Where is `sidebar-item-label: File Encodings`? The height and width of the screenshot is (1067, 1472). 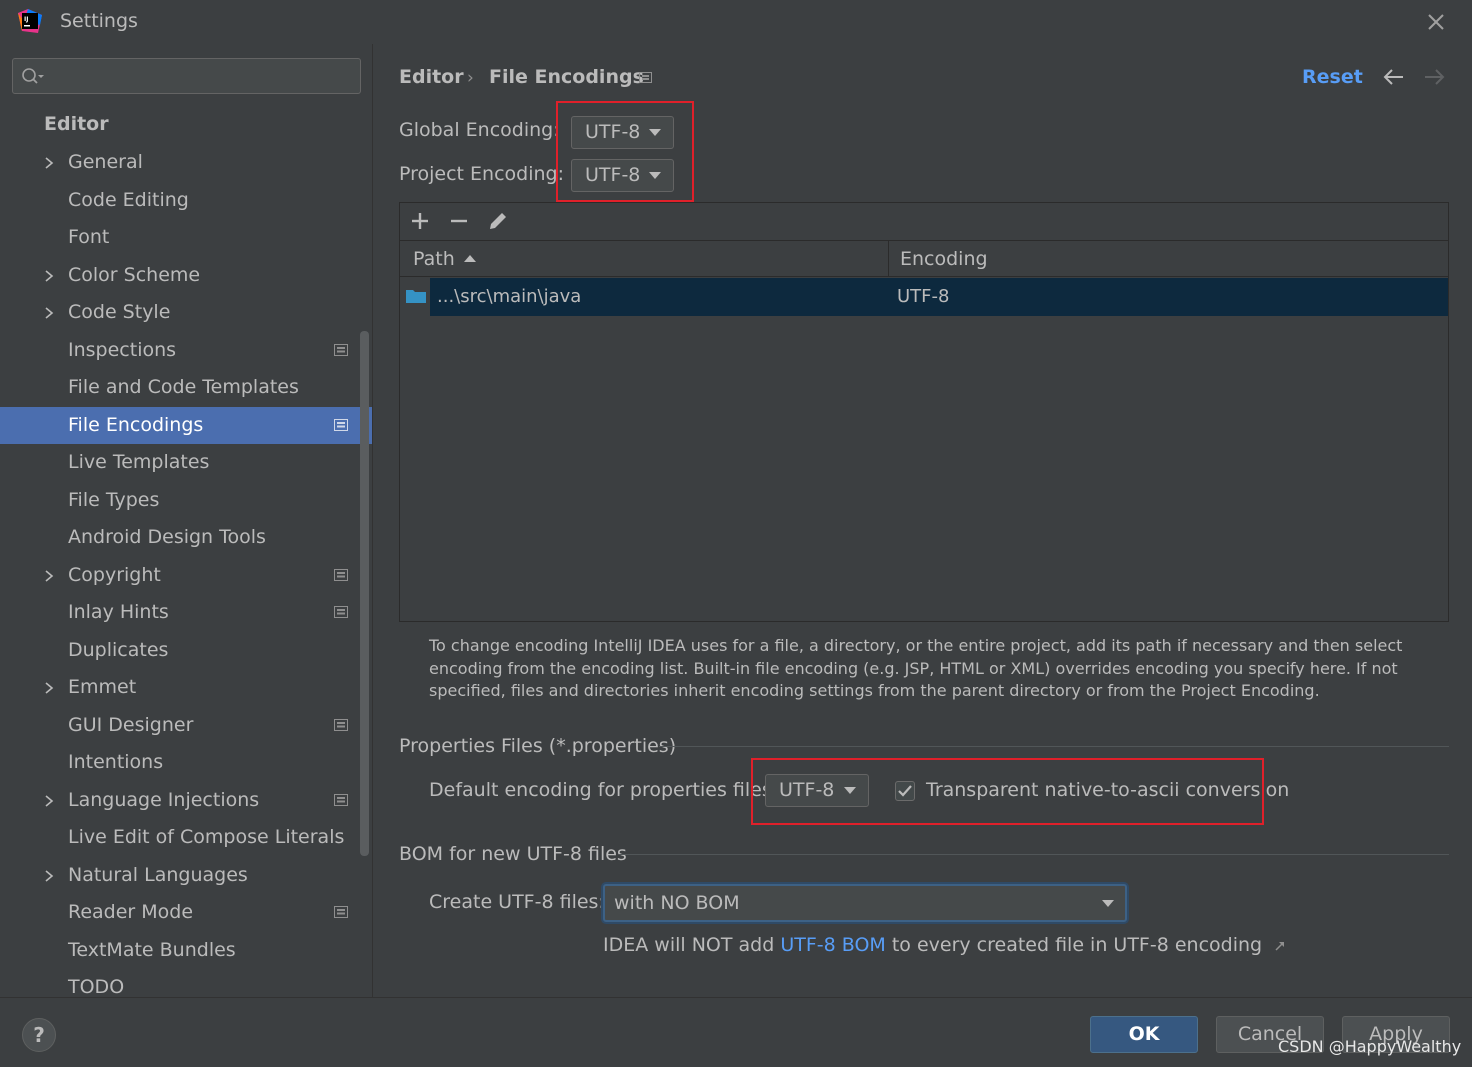 sidebar-item-label: File Encodings is located at coordinates (136, 424).